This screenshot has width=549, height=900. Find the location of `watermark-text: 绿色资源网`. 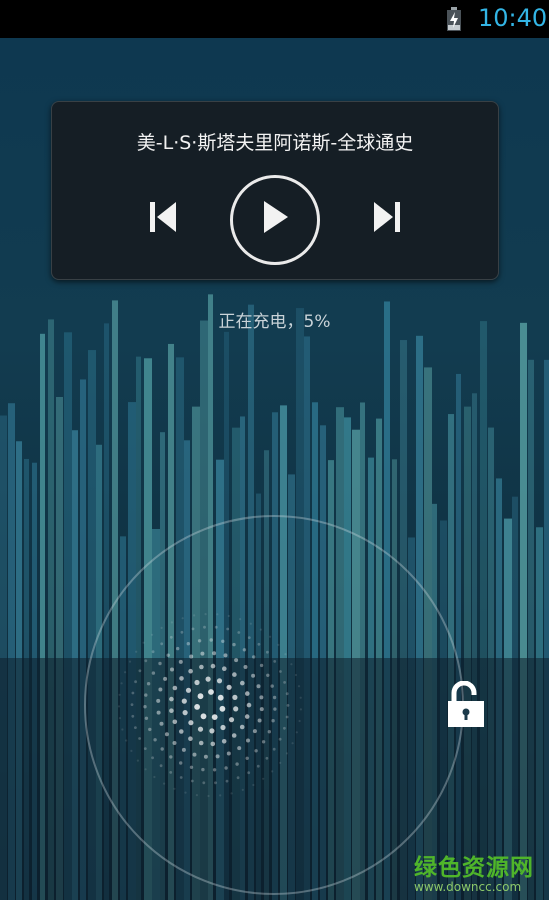

watermark-text: 绿色资源网 is located at coordinates (474, 868).